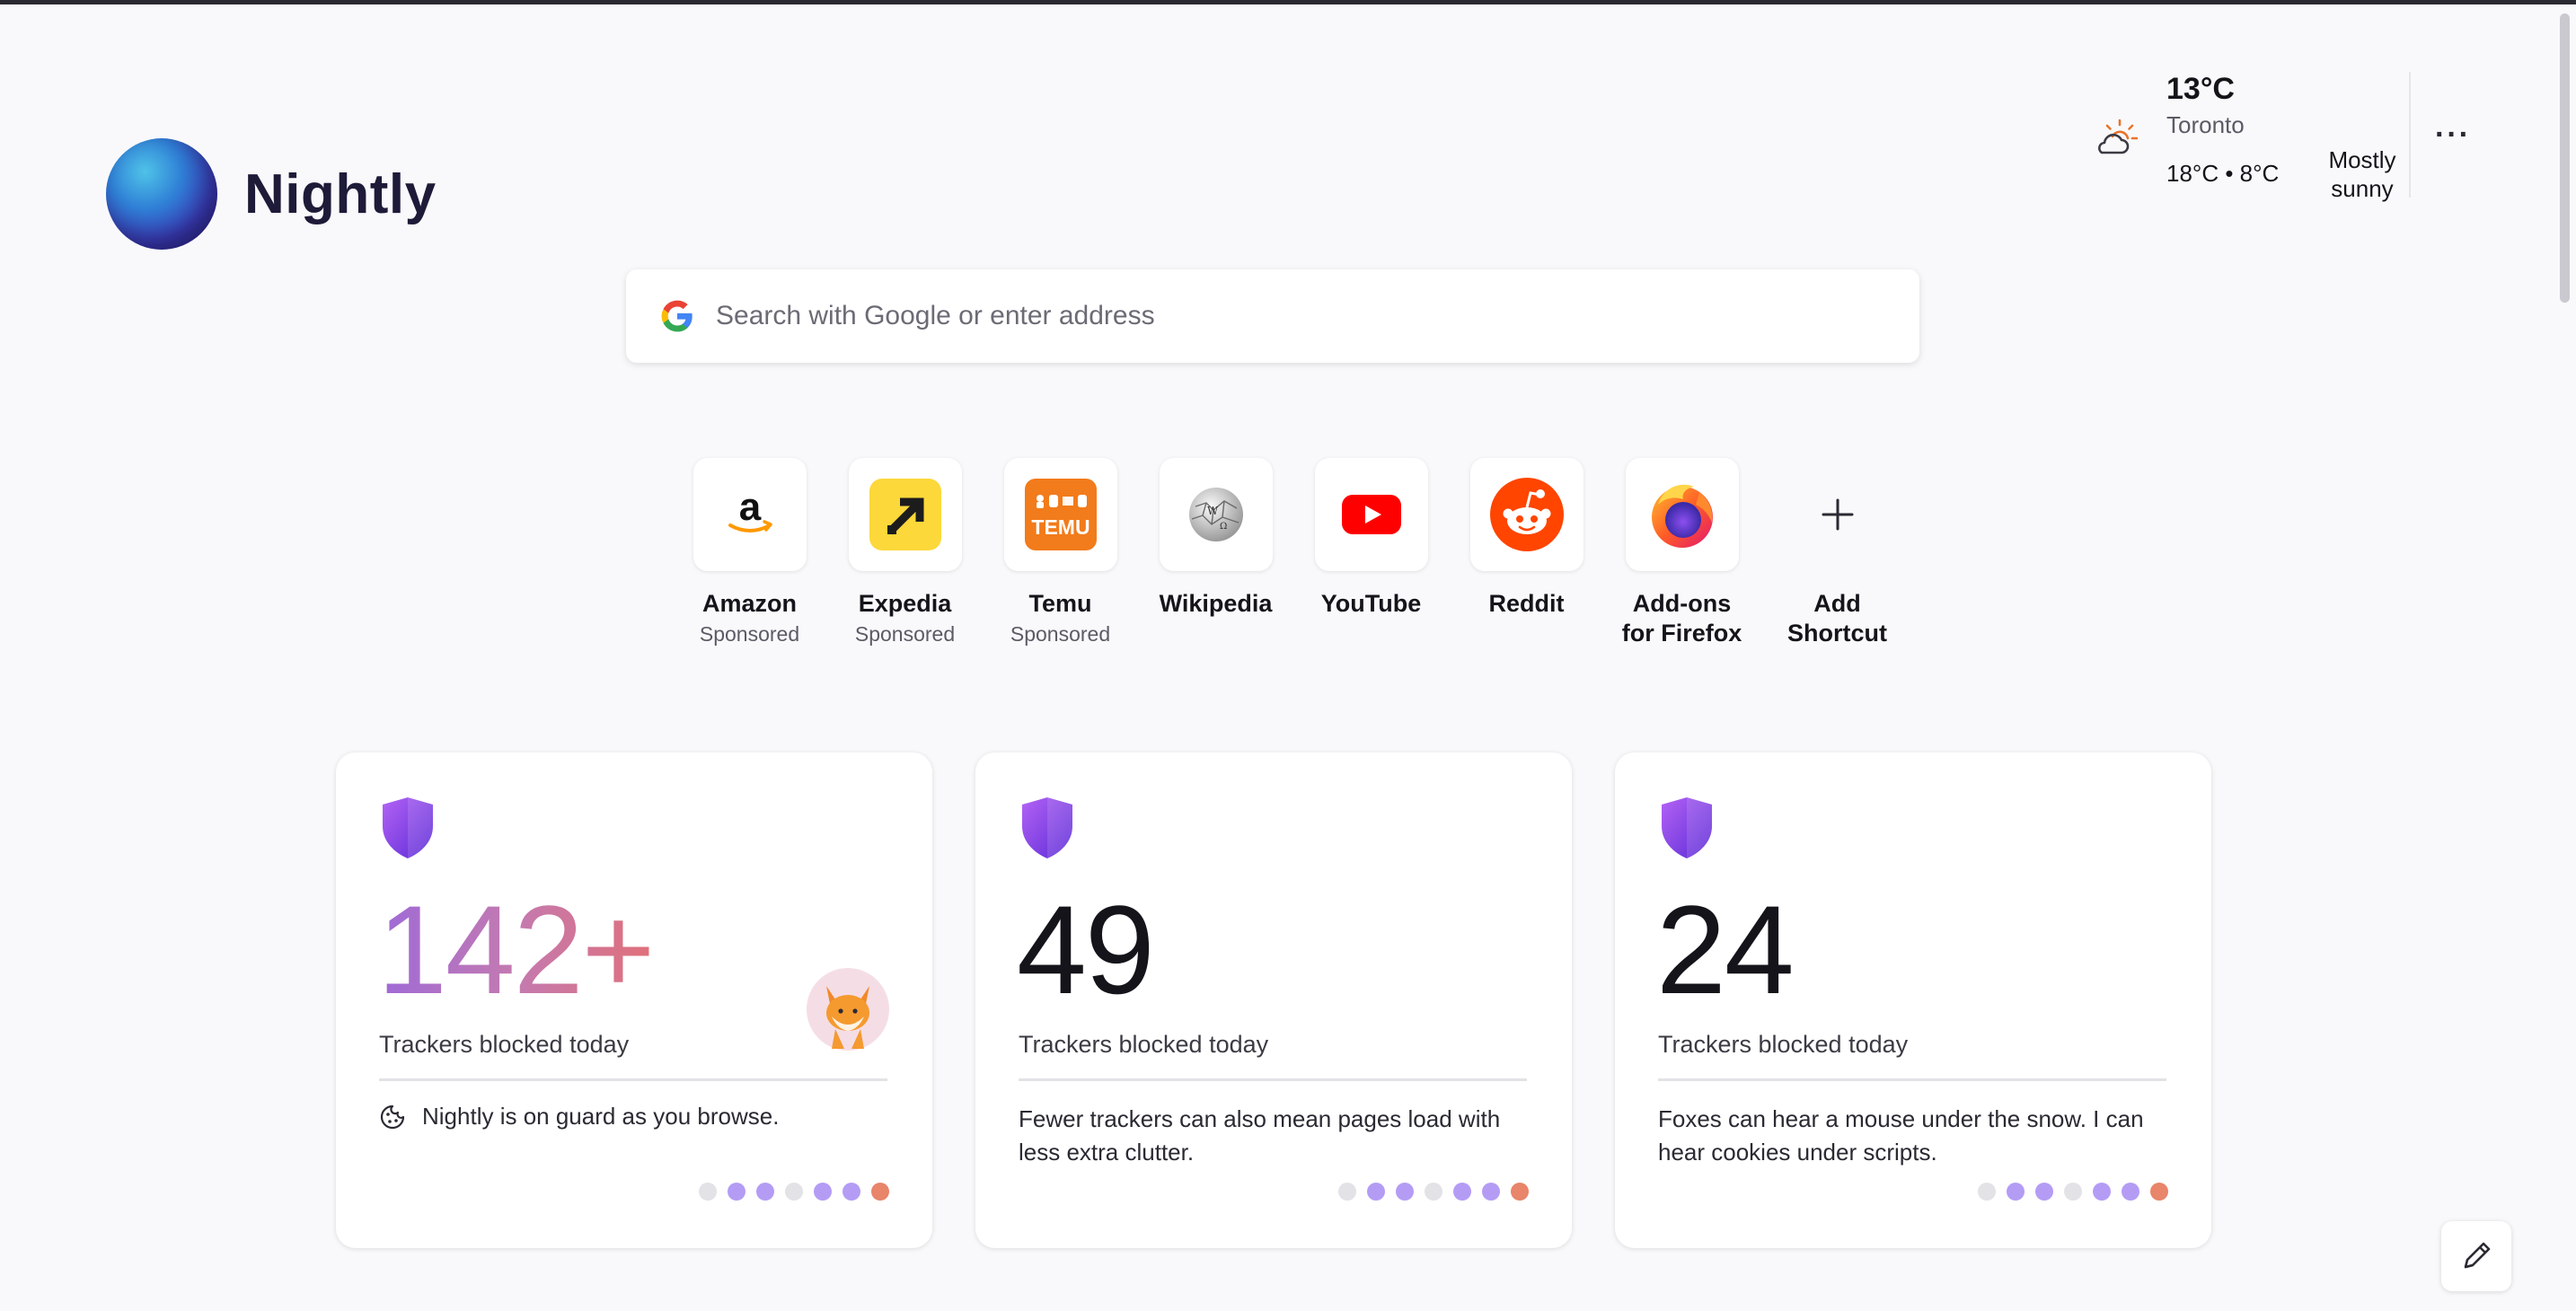  What do you see at coordinates (1837, 618) in the screenshot?
I see `shortcut-label: Add Shortcut` at bounding box center [1837, 618].